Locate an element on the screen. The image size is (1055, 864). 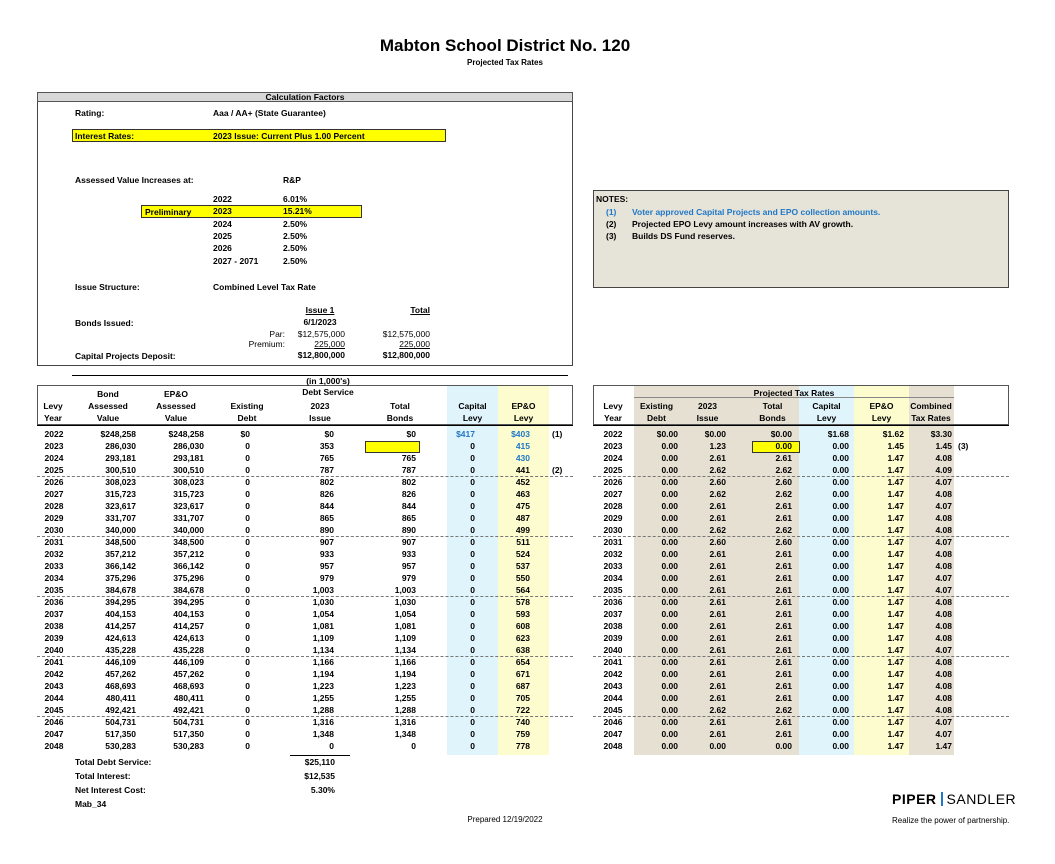
left-cell: 446,109 is located at coordinates (120, 662).